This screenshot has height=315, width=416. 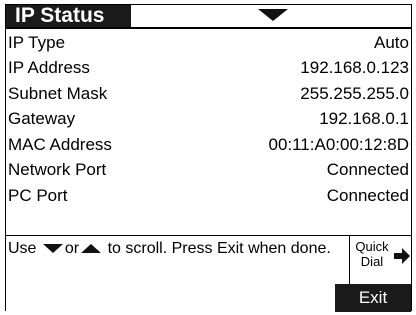 What do you see at coordinates (91, 249) in the screenshot?
I see `scroll-up-icon` at bounding box center [91, 249].